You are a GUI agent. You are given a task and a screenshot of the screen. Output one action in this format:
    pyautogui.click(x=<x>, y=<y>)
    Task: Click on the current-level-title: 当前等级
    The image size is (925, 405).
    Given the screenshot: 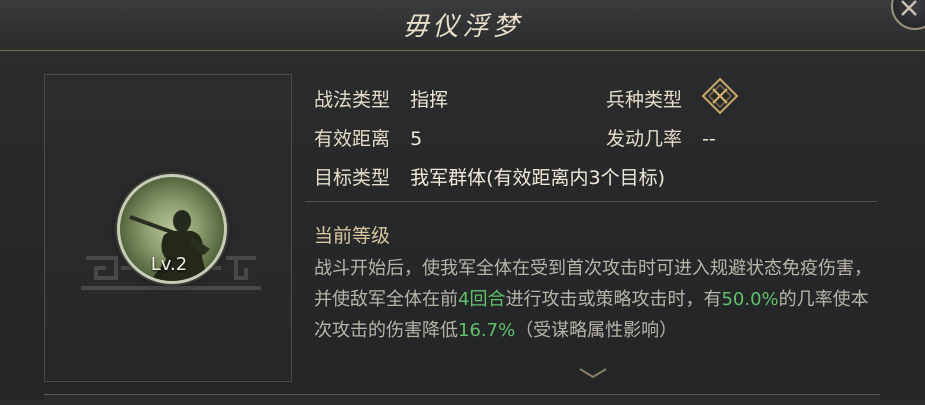 What is the action you would take?
    pyautogui.click(x=352, y=236)
    